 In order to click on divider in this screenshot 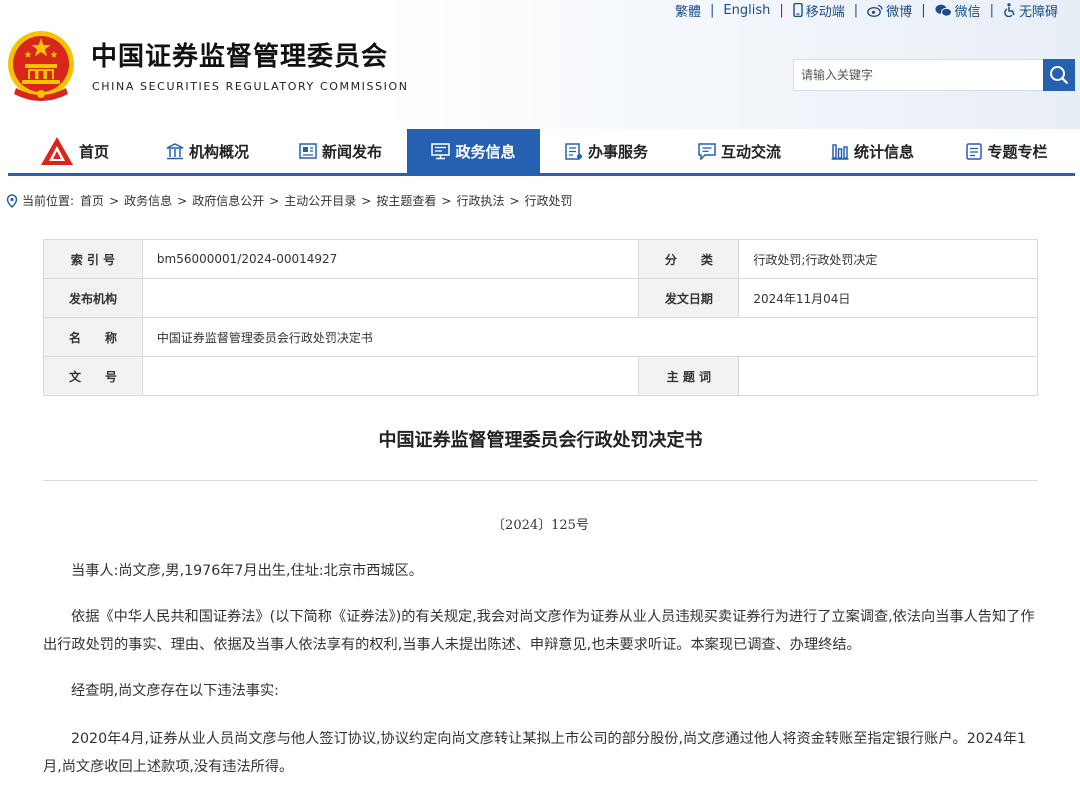, I will do `click(540, 480)`.